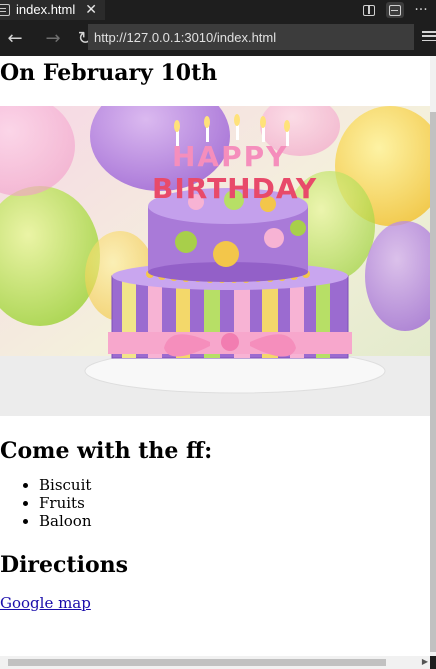 The image size is (436, 669). I want to click on tab-title: index.html, so click(46, 9).